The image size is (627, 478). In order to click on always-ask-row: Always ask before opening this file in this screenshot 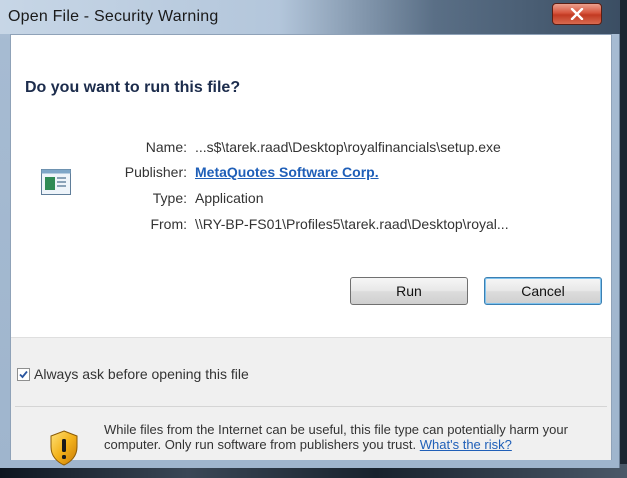, I will do `click(133, 374)`.